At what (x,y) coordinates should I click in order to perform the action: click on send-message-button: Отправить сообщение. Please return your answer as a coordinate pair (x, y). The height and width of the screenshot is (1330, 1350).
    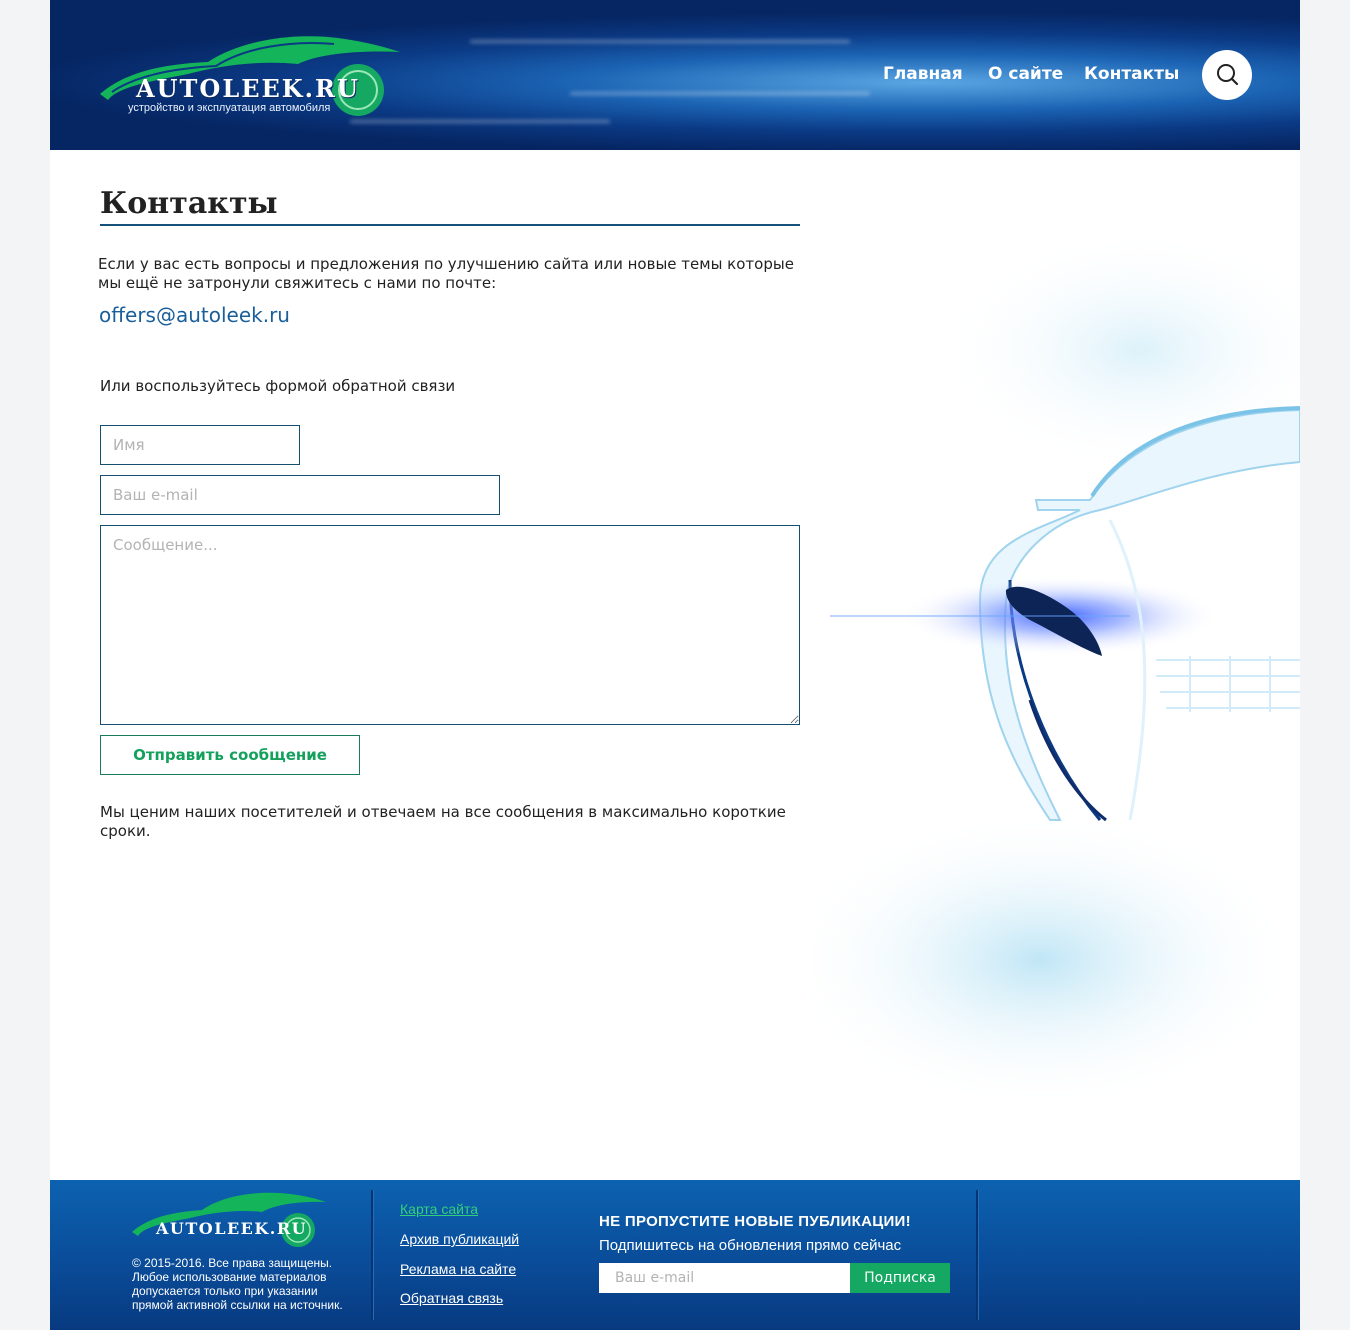
    Looking at the image, I should click on (230, 755).